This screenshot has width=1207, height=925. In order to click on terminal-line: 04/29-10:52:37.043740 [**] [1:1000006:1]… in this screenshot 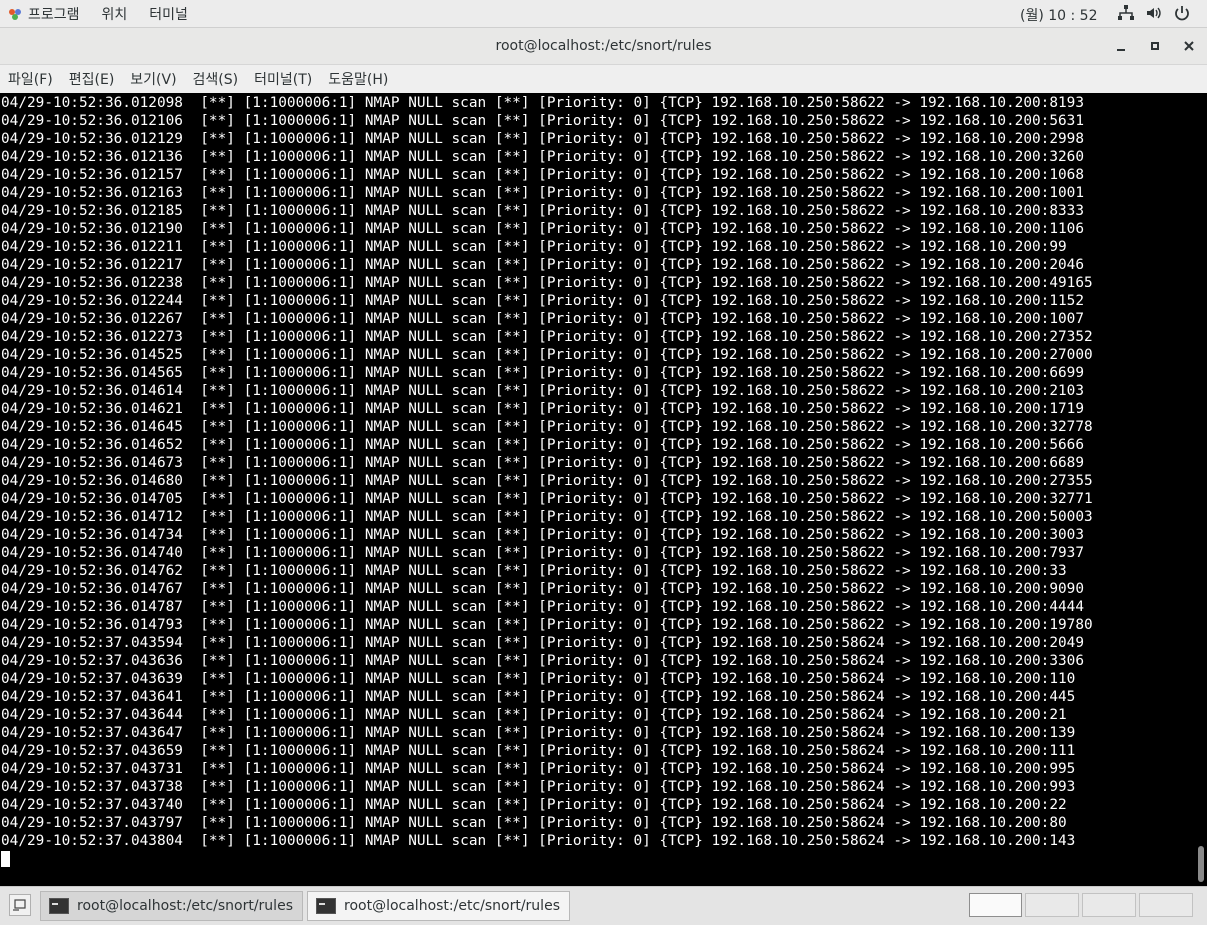, I will do `click(534, 805)`.